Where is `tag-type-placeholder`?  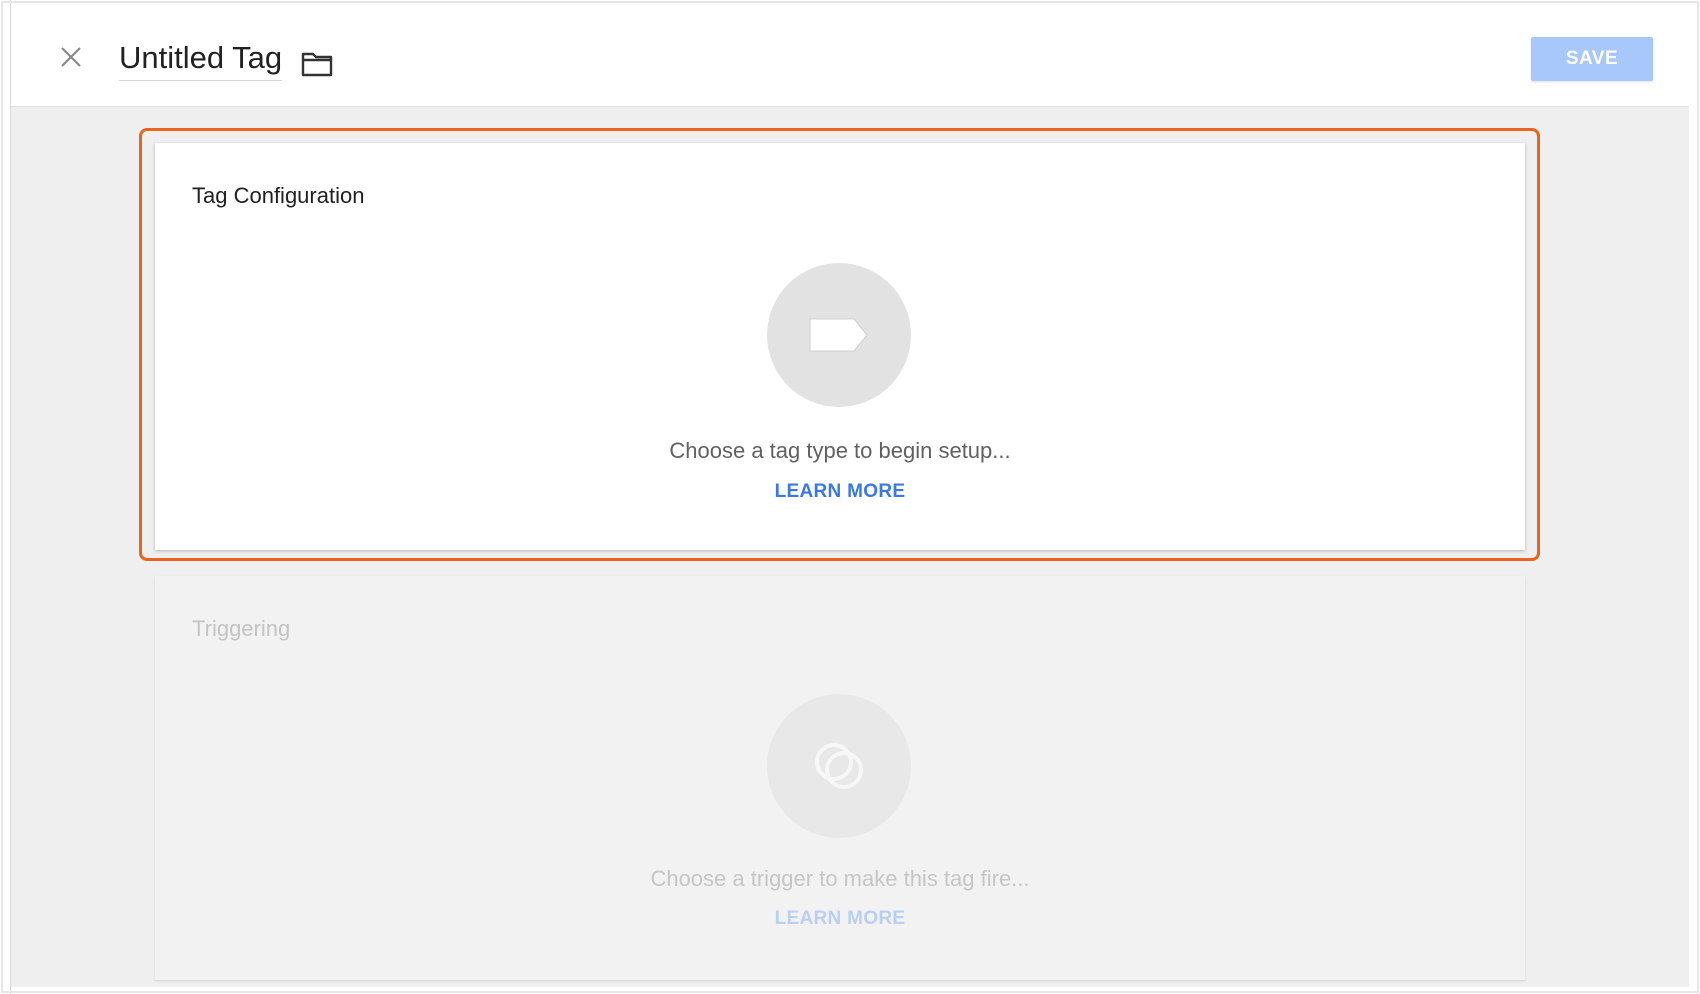
tag-type-placeholder is located at coordinates (839, 335).